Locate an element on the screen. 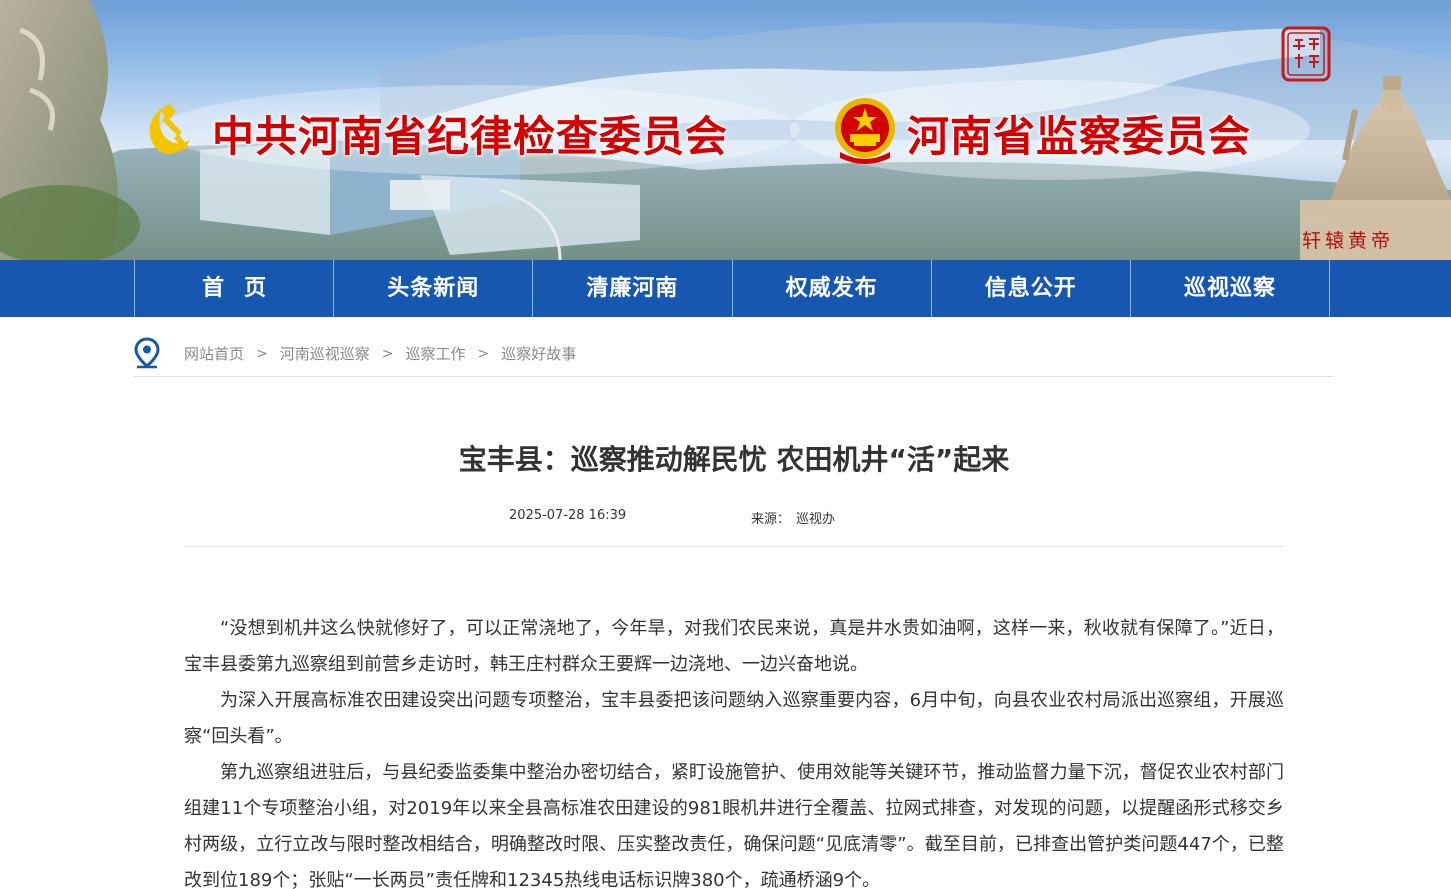  article-source-label: 来源： is located at coordinates (771, 519).